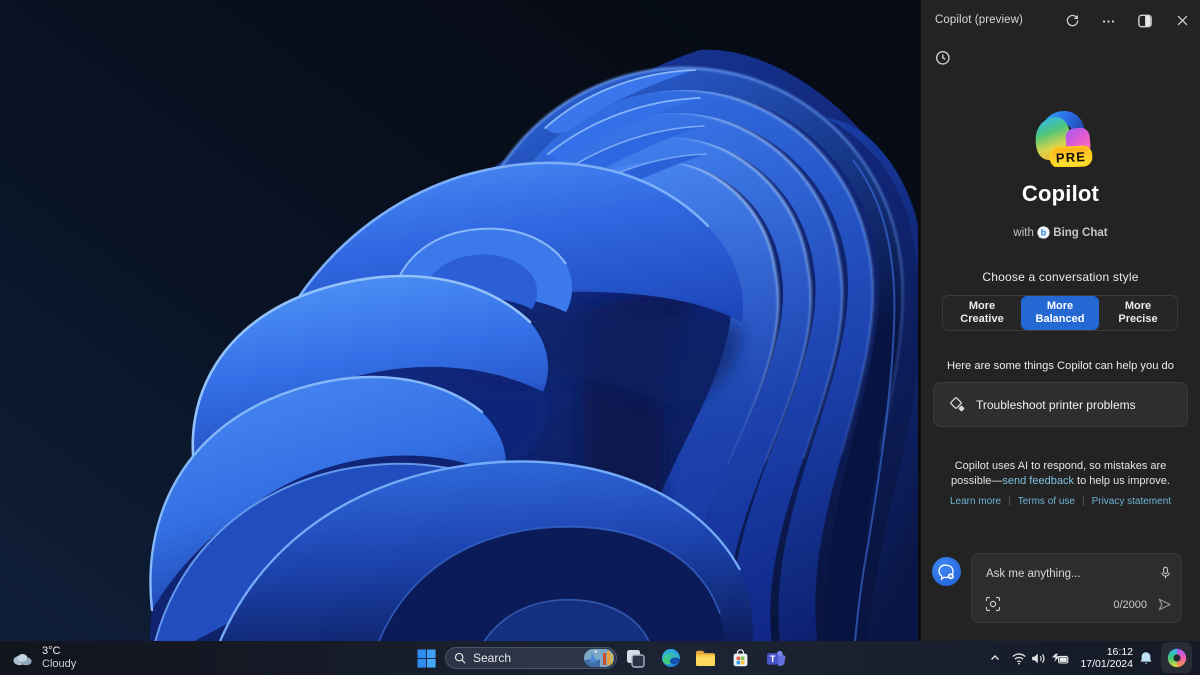  What do you see at coordinates (1044, 233) in the screenshot?
I see `svg-text: b` at bounding box center [1044, 233].